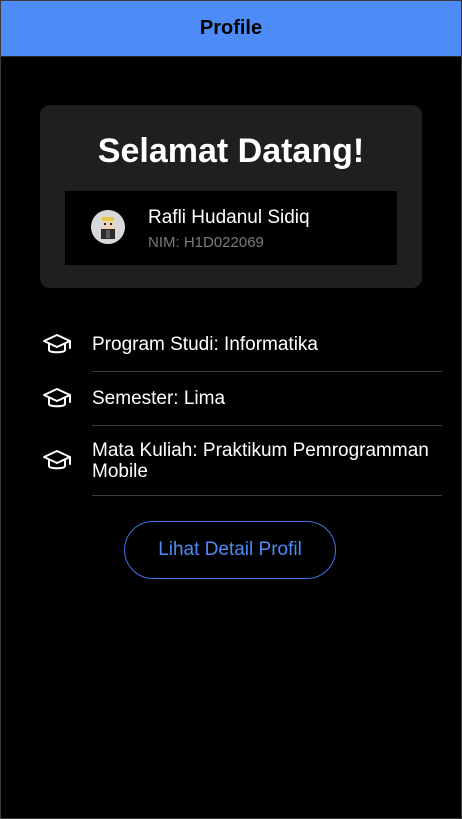 This screenshot has height=819, width=462. I want to click on user-info-tile: Rafli Hudanul Sidiq NIM: H1D022069, so click(231, 228).